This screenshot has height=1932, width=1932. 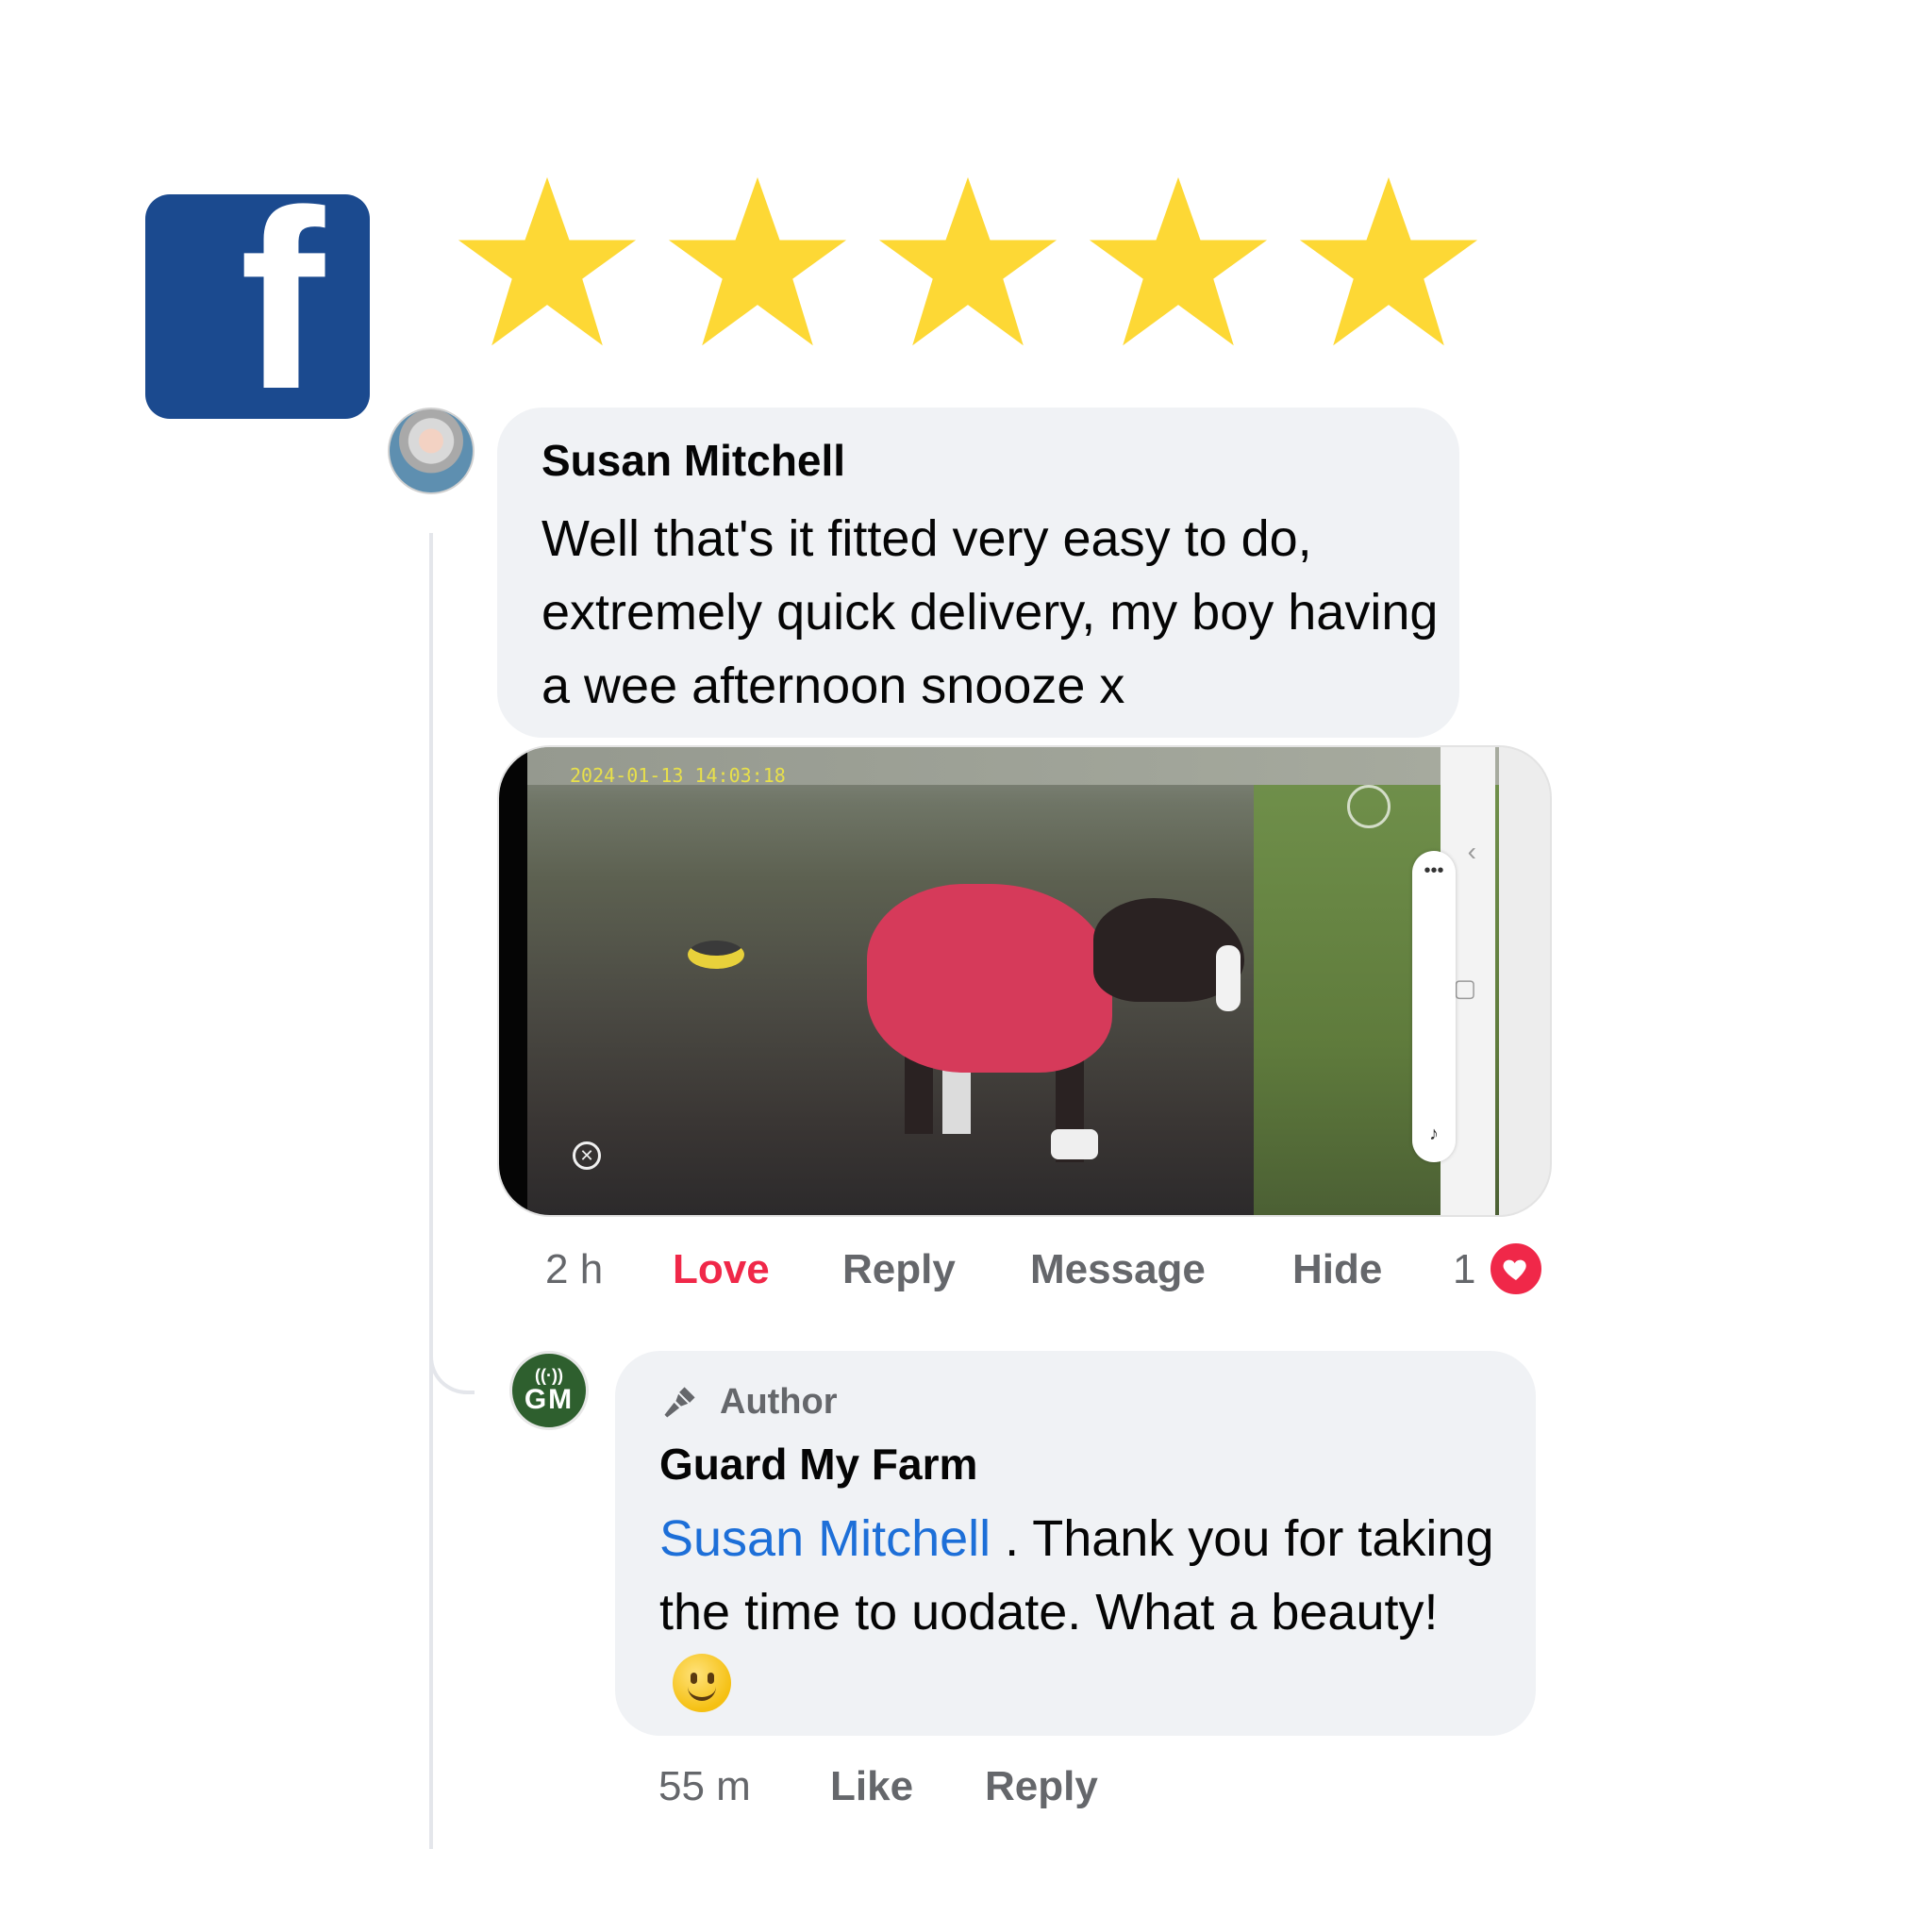 What do you see at coordinates (680, 1402) in the screenshot?
I see `microphone-icon` at bounding box center [680, 1402].